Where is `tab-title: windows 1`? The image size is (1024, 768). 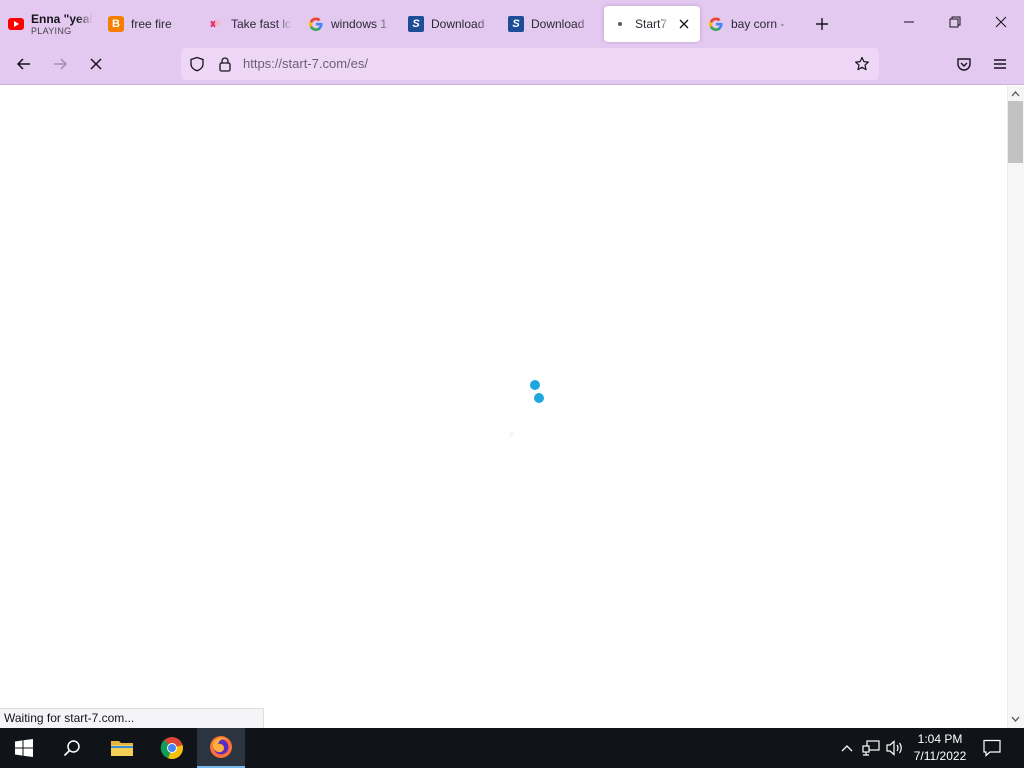
tab-title: windows 1 is located at coordinates (359, 24).